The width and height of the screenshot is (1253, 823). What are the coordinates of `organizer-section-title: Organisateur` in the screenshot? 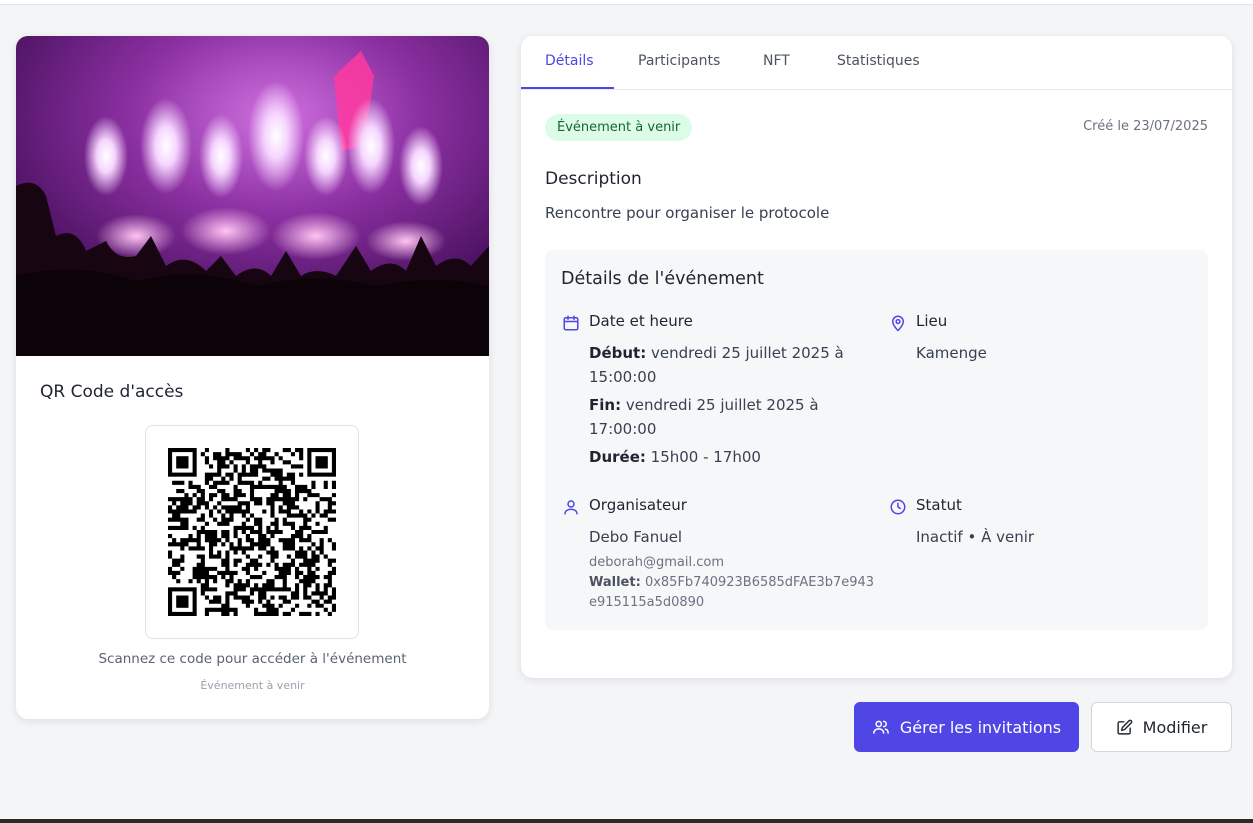 It's located at (638, 505).